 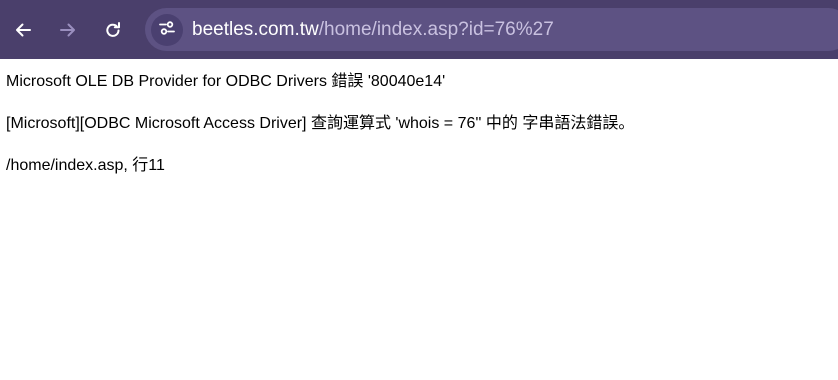 I want to click on site-info-button, so click(x=167, y=30).